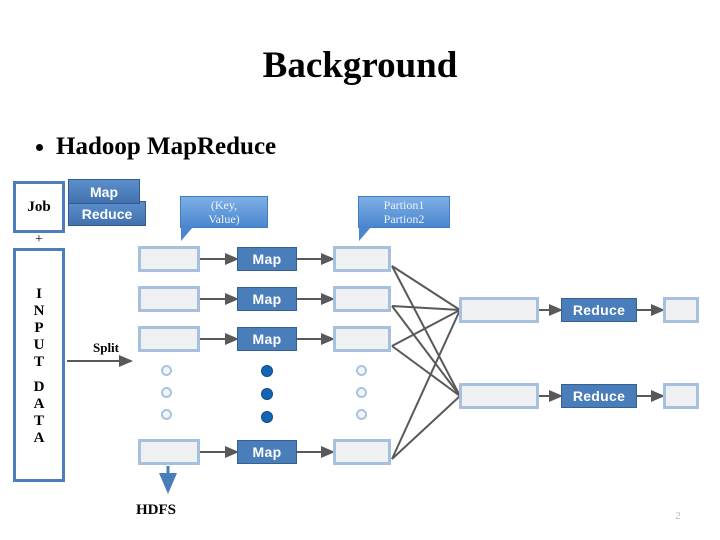 The image size is (720, 540). I want to click on chip-map: Map, so click(104, 191).